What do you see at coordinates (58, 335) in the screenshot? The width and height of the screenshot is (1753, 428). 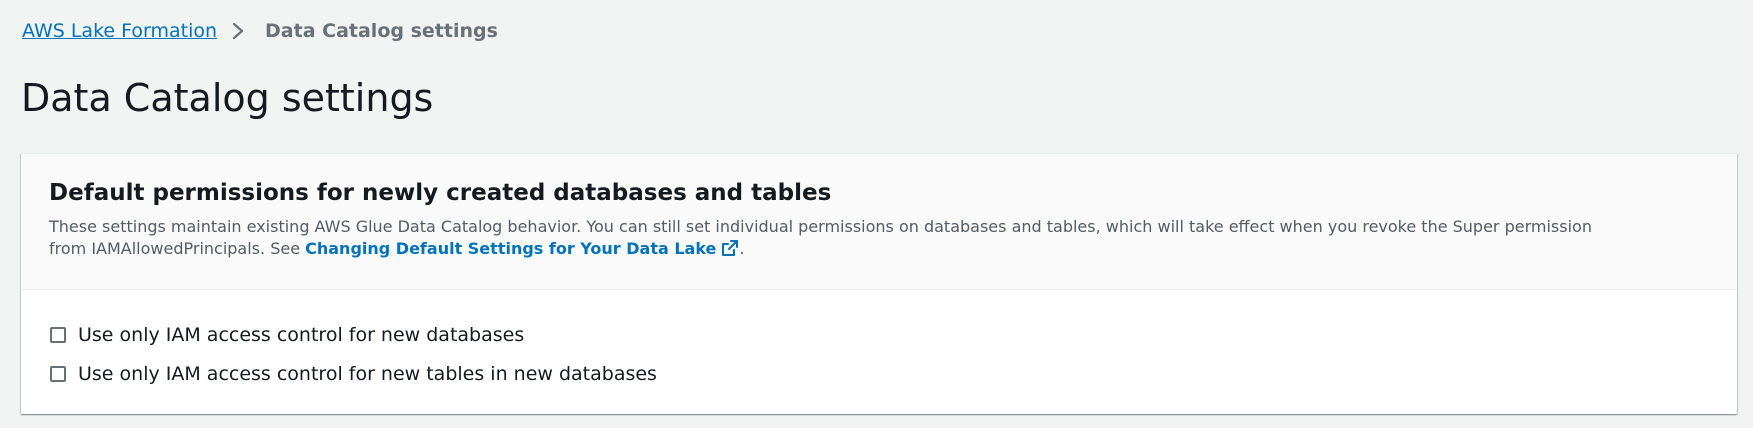 I see `checkbox-iam-new-databases-box` at bounding box center [58, 335].